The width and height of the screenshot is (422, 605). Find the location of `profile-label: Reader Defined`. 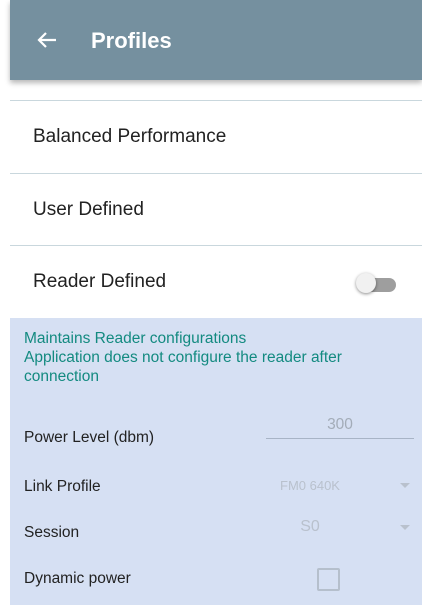

profile-label: Reader Defined is located at coordinates (100, 281).